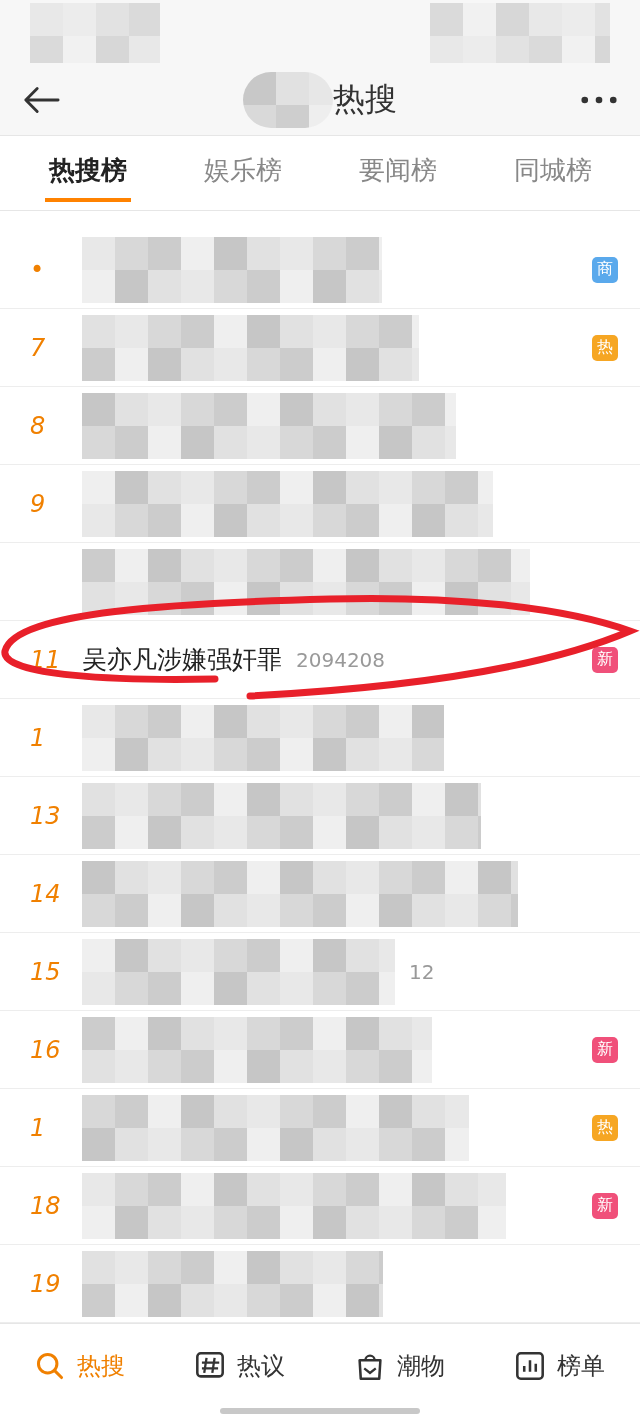 The height and width of the screenshot is (1422, 640). What do you see at coordinates (240, 1366) in the screenshot?
I see `nav-tab: 热议` at bounding box center [240, 1366].